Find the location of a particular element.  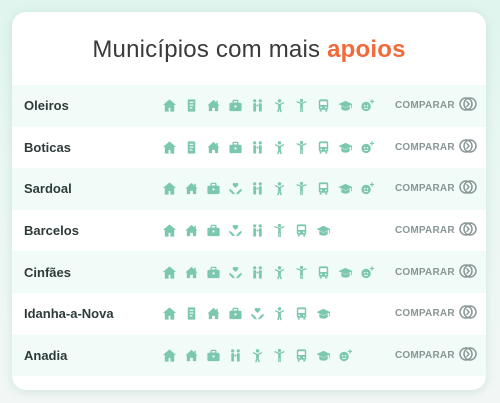

card-title: Municípios com mais apoios is located at coordinates (249, 53).